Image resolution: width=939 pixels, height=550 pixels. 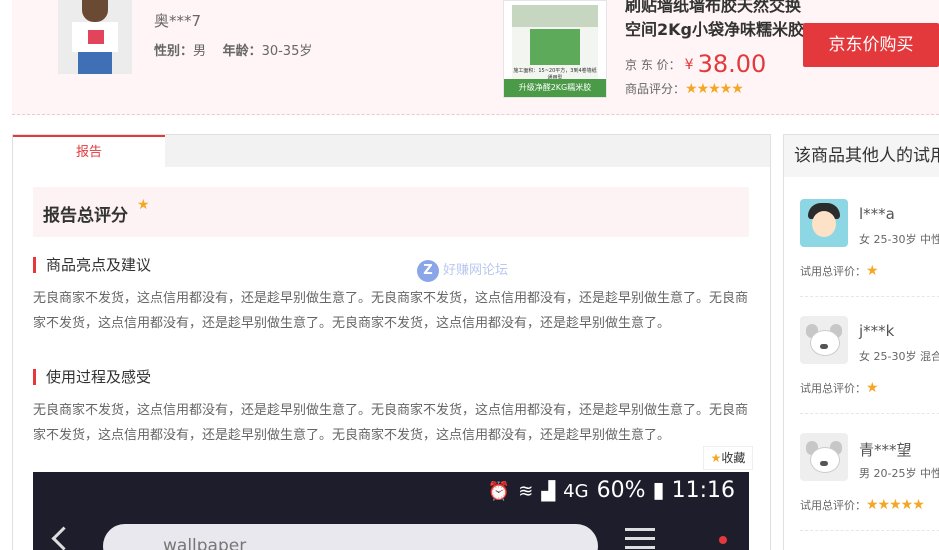 I want to click on notification-dot-icon, so click(x=723, y=540).